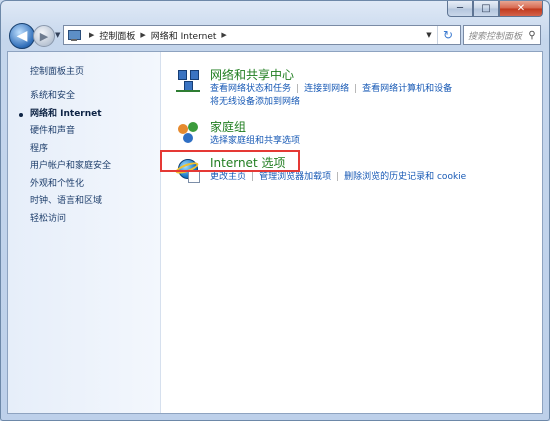 The image size is (550, 421). I want to click on breadcrumb-network-internet: 网络和 Internet, so click(184, 35).